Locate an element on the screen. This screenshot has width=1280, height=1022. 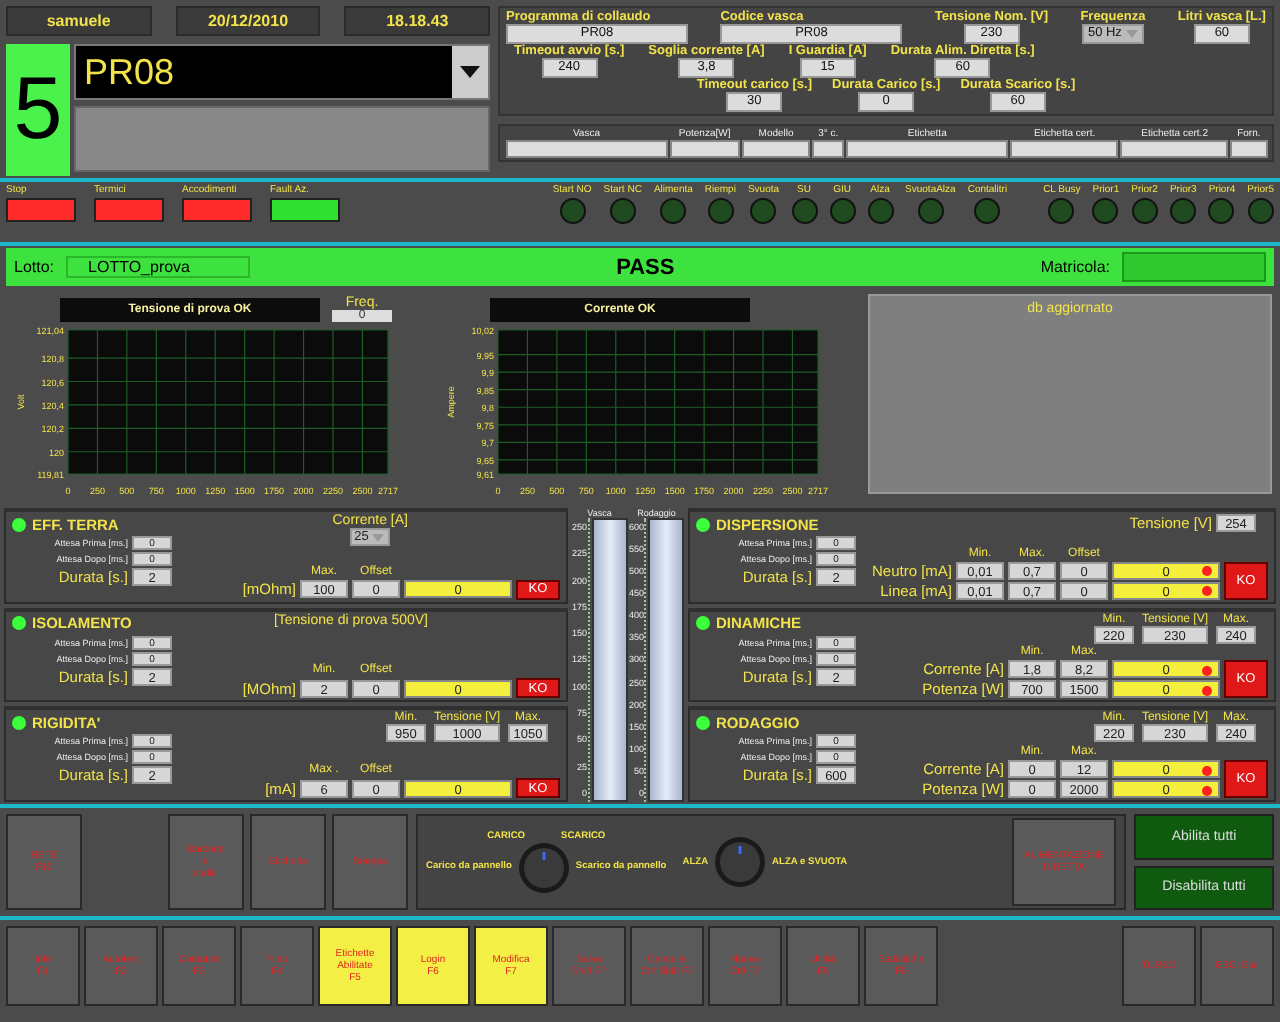
lot-label: Lotto: is located at coordinates (34, 267).